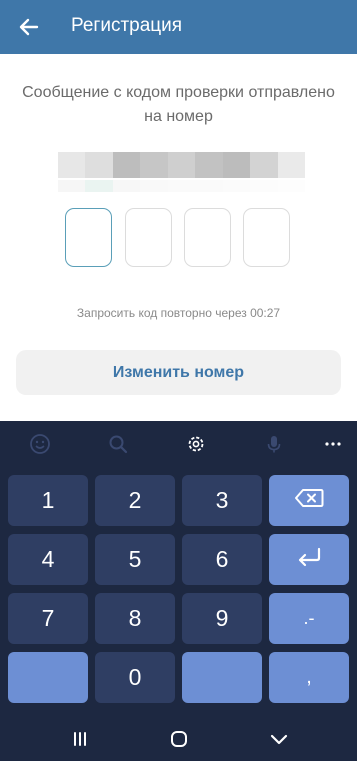 The image size is (357, 761). What do you see at coordinates (222, 677) in the screenshot?
I see `blank-right-key` at bounding box center [222, 677].